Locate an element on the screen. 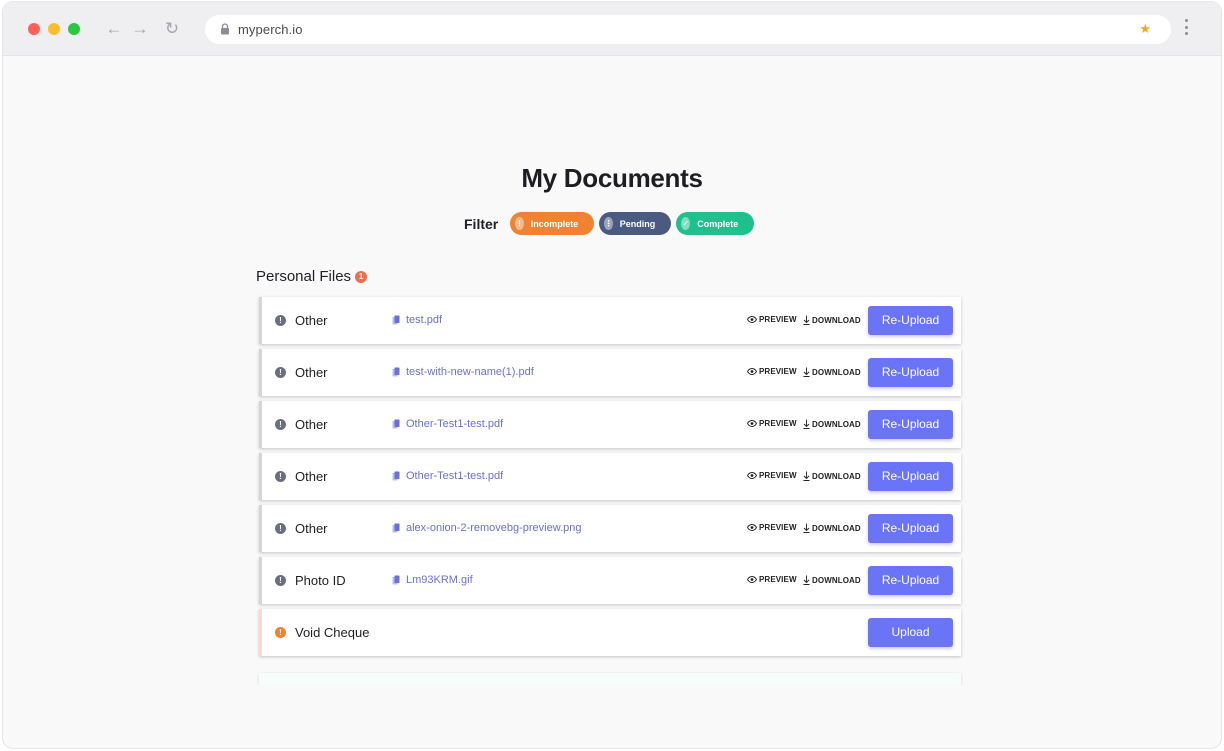 The width and height of the screenshot is (1224, 751). exclamation-icon: ! is located at coordinates (519, 223).